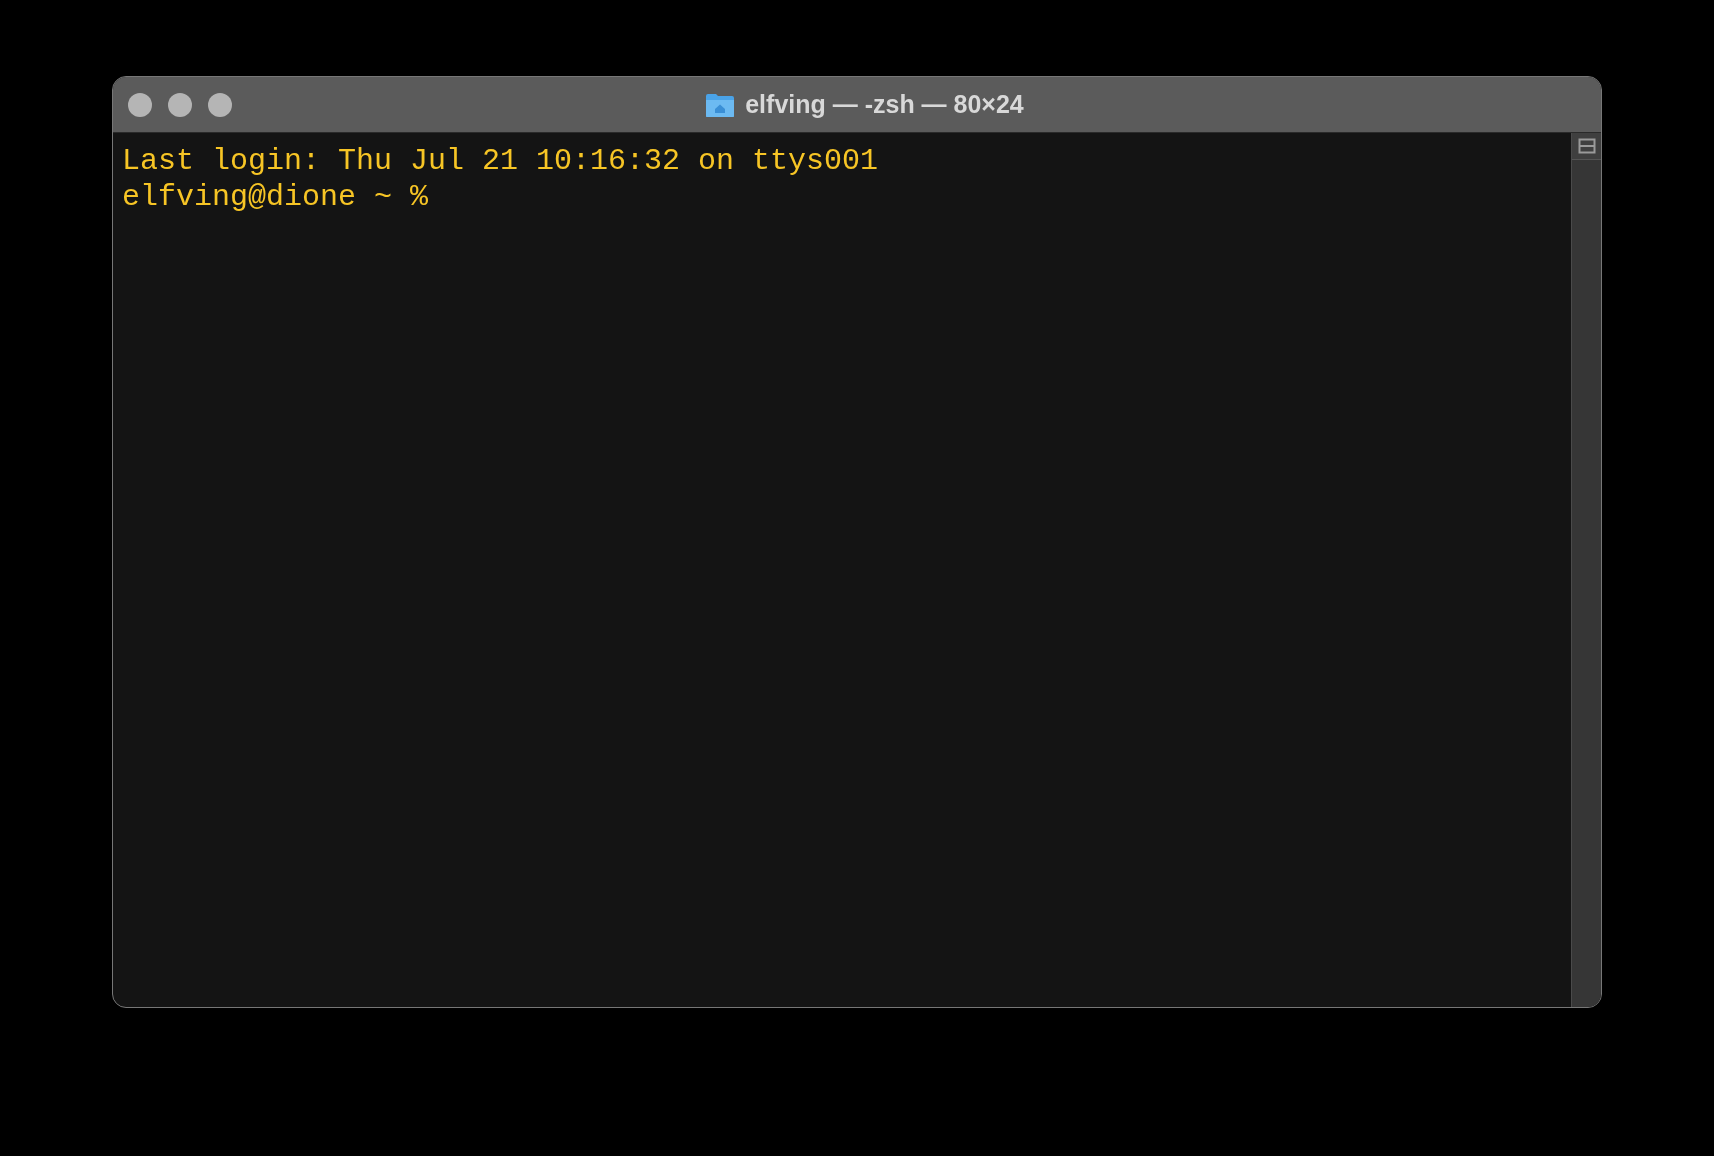 The width and height of the screenshot is (1714, 1156). What do you see at coordinates (140, 105) in the screenshot?
I see `close-button` at bounding box center [140, 105].